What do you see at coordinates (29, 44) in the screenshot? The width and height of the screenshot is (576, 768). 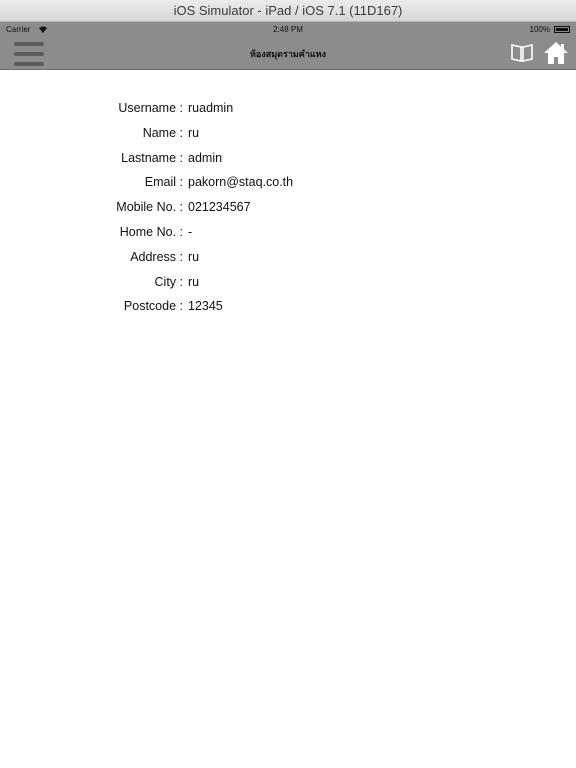 I see `menu-icon` at bounding box center [29, 44].